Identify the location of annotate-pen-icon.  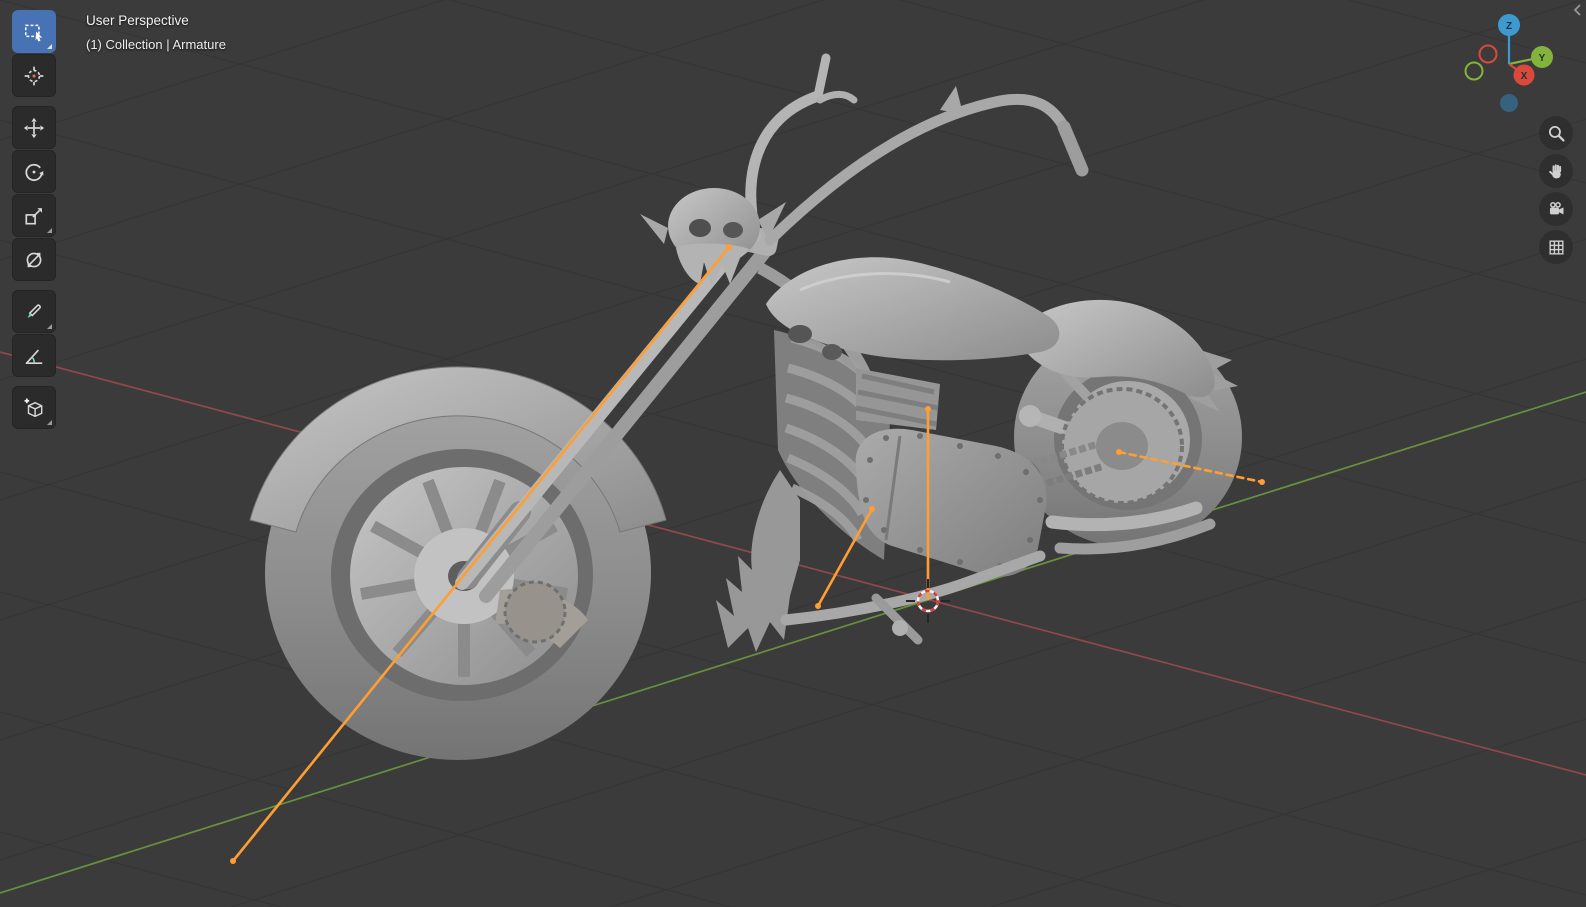
(34, 310).